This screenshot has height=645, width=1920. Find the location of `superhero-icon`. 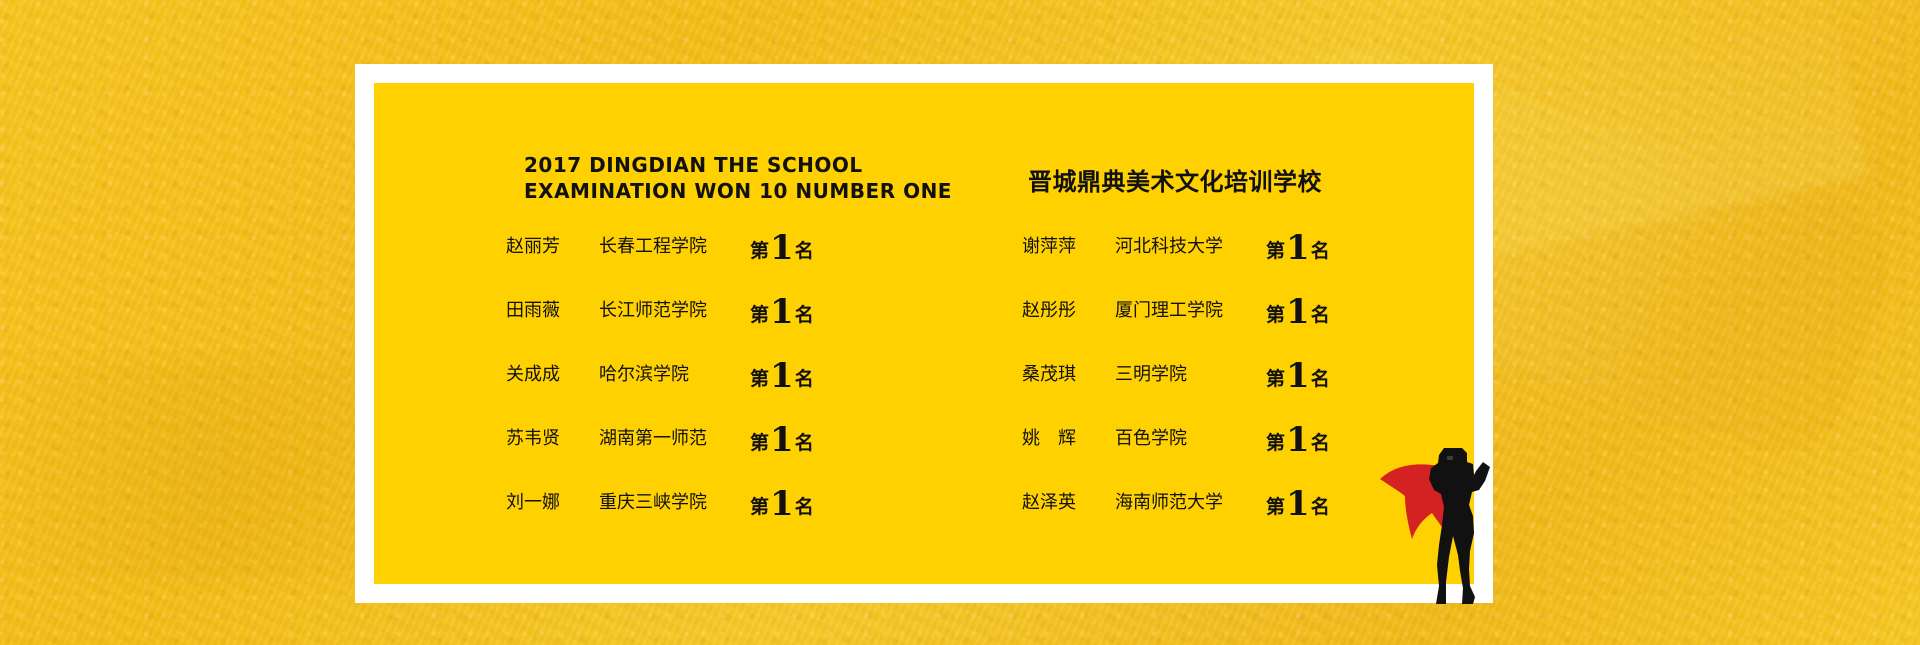

superhero-icon is located at coordinates (1439, 526).